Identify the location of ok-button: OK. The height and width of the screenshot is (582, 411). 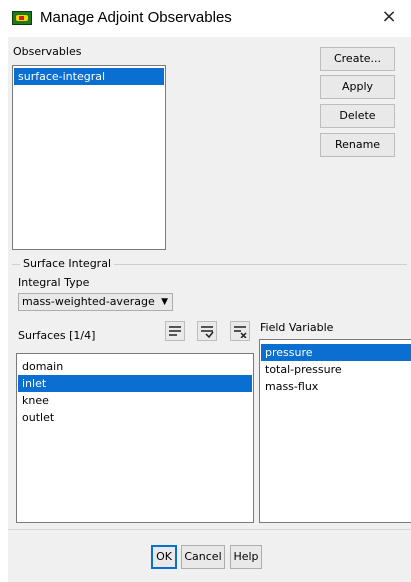
(164, 557).